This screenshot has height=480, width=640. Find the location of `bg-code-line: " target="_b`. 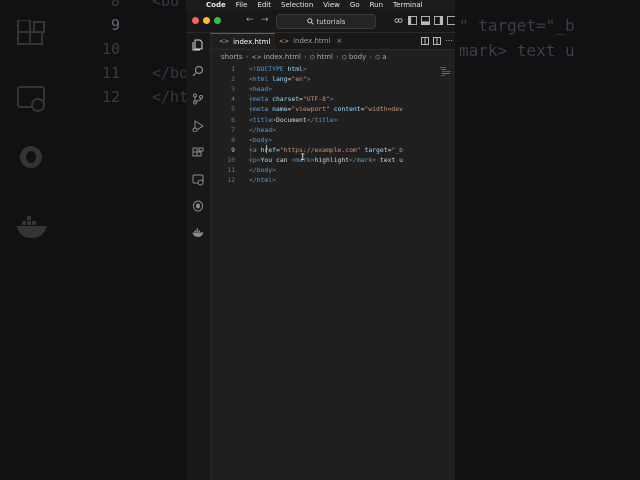

bg-code-line: " target="_b is located at coordinates (517, 25).